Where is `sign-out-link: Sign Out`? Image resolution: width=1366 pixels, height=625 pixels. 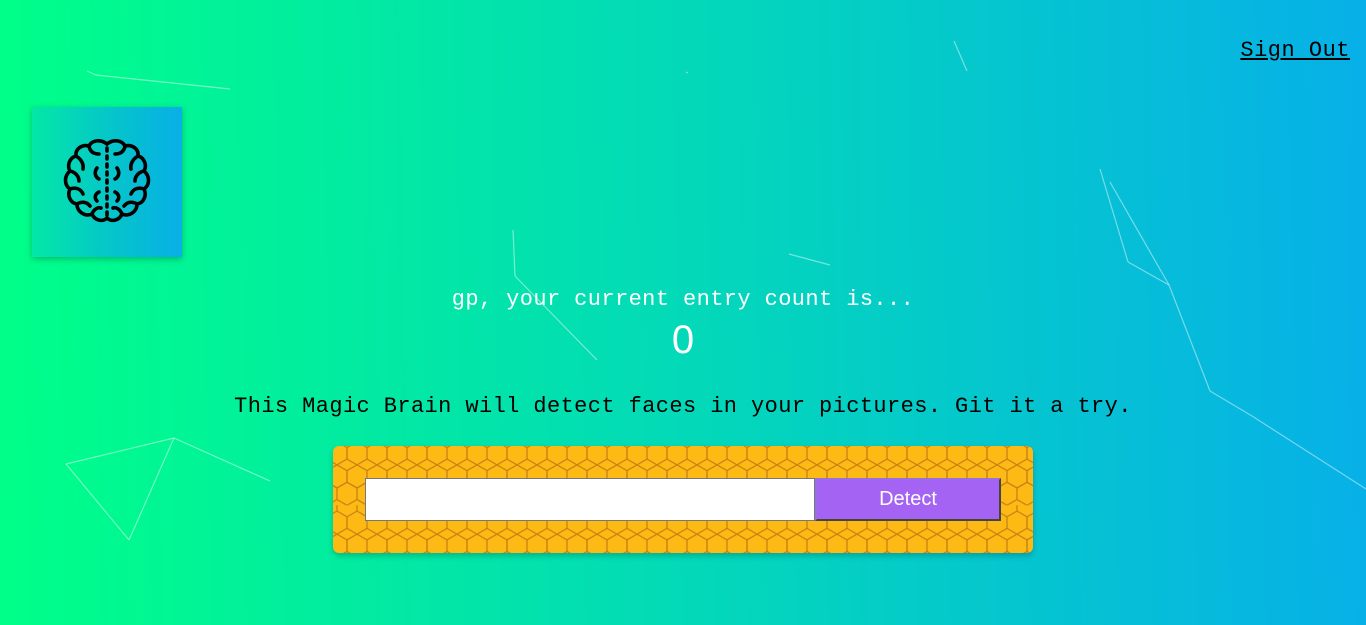 sign-out-link: Sign Out is located at coordinates (1295, 50).